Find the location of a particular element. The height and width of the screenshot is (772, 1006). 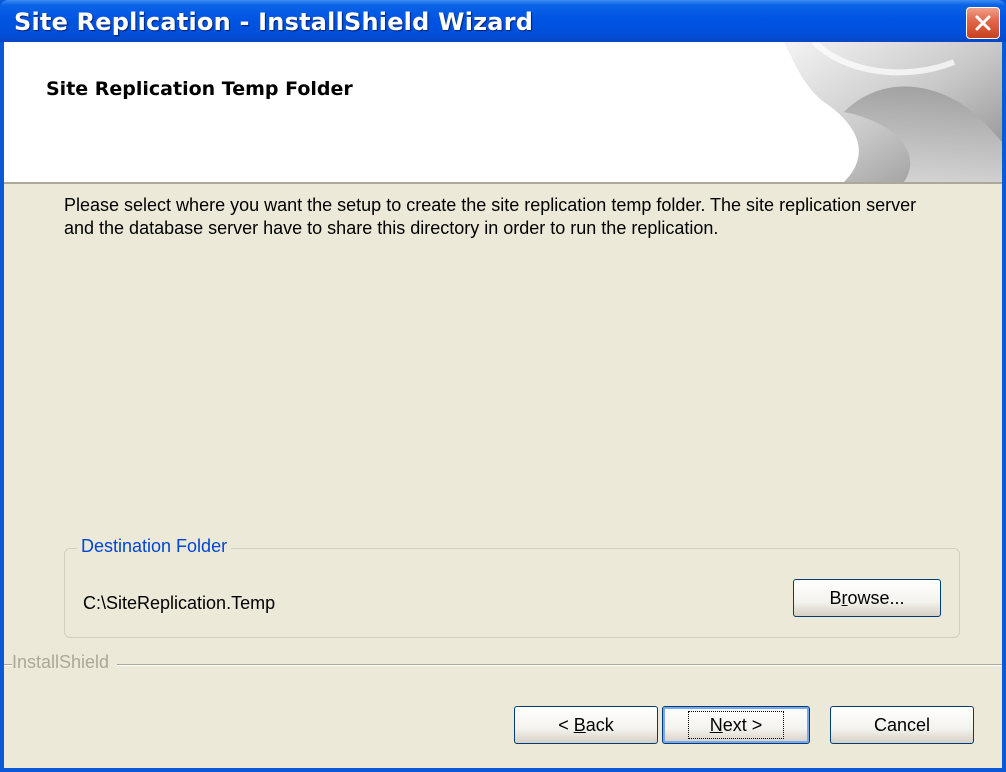

destination-path: C:\SiteReplication.Temp is located at coordinates (179, 603).